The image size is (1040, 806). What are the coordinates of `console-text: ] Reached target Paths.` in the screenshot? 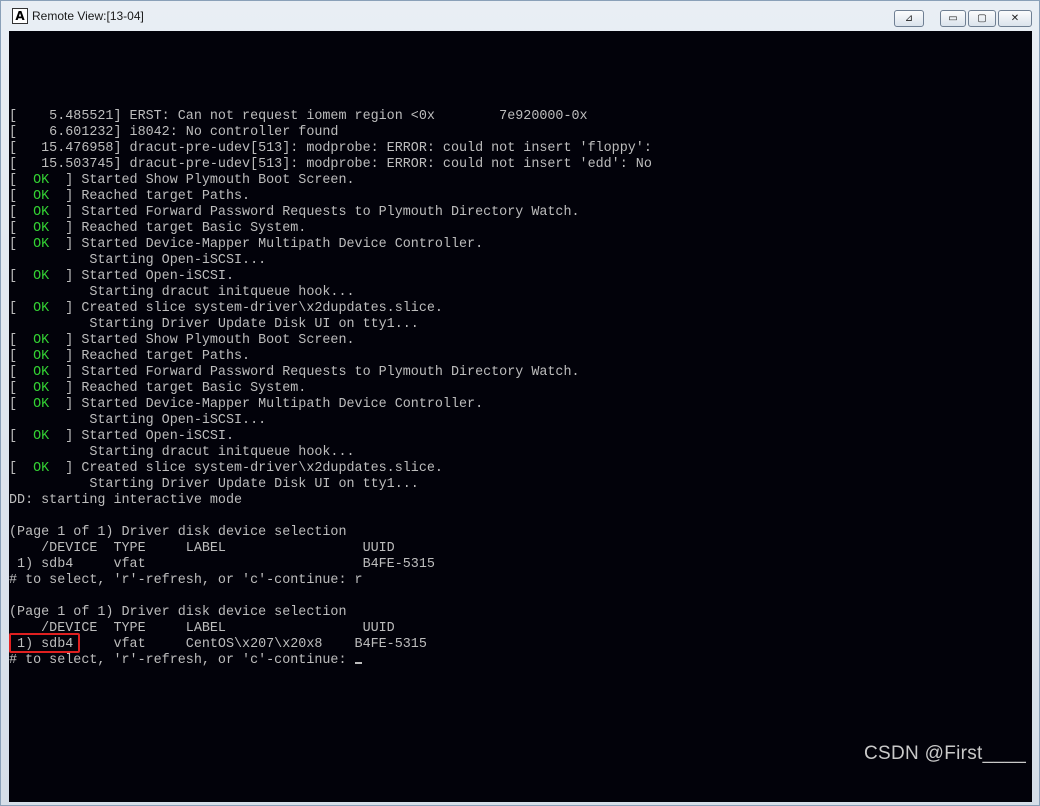 It's located at (150, 356).